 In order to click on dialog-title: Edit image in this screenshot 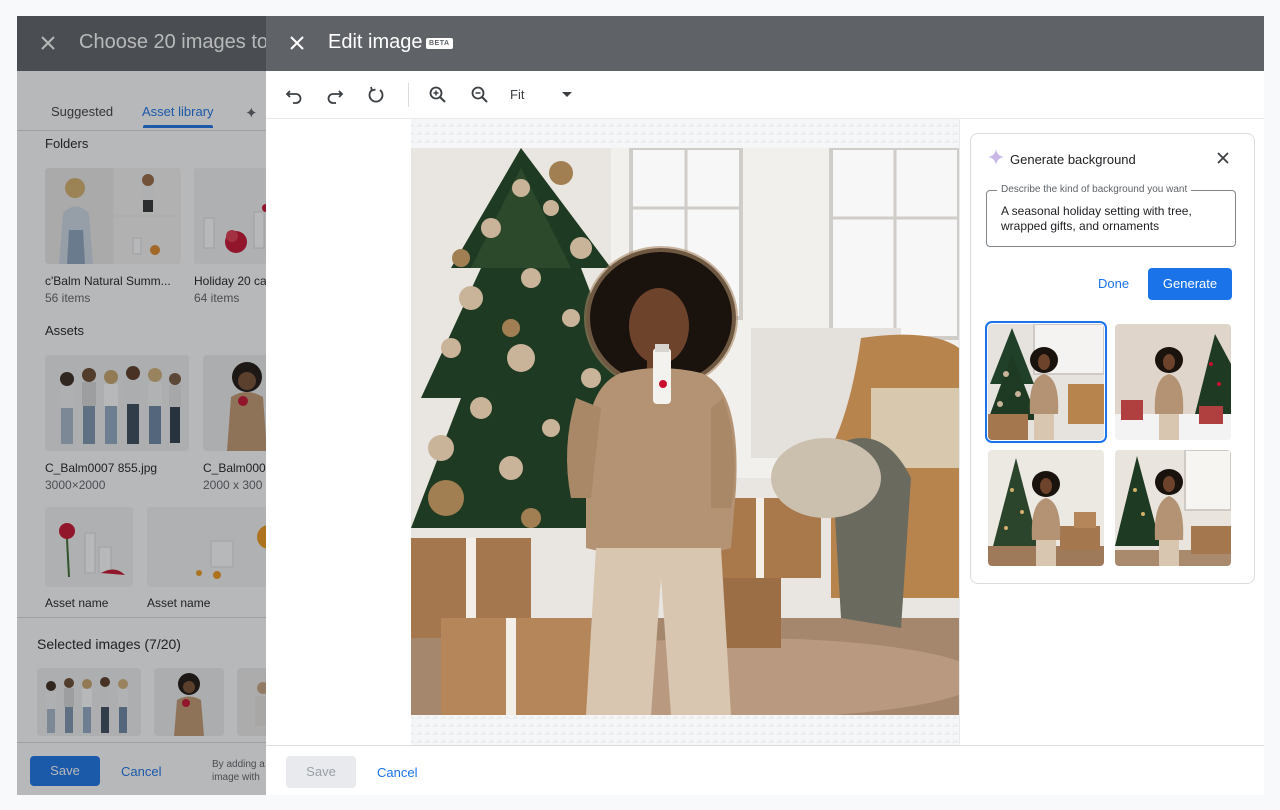, I will do `click(375, 42)`.